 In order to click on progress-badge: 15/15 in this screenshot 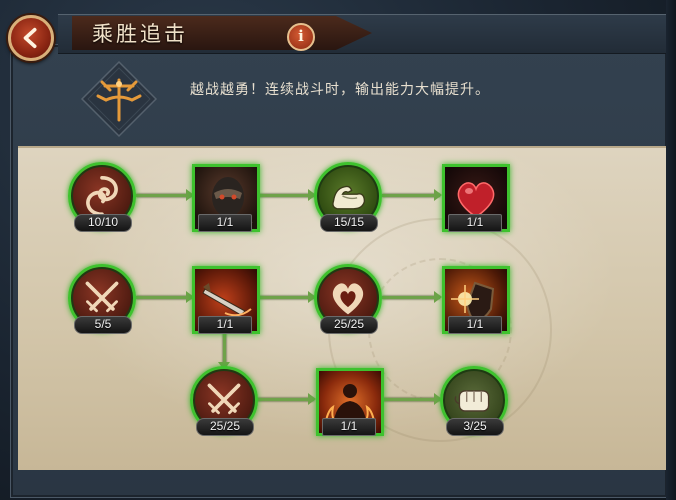, I will do `click(349, 223)`.